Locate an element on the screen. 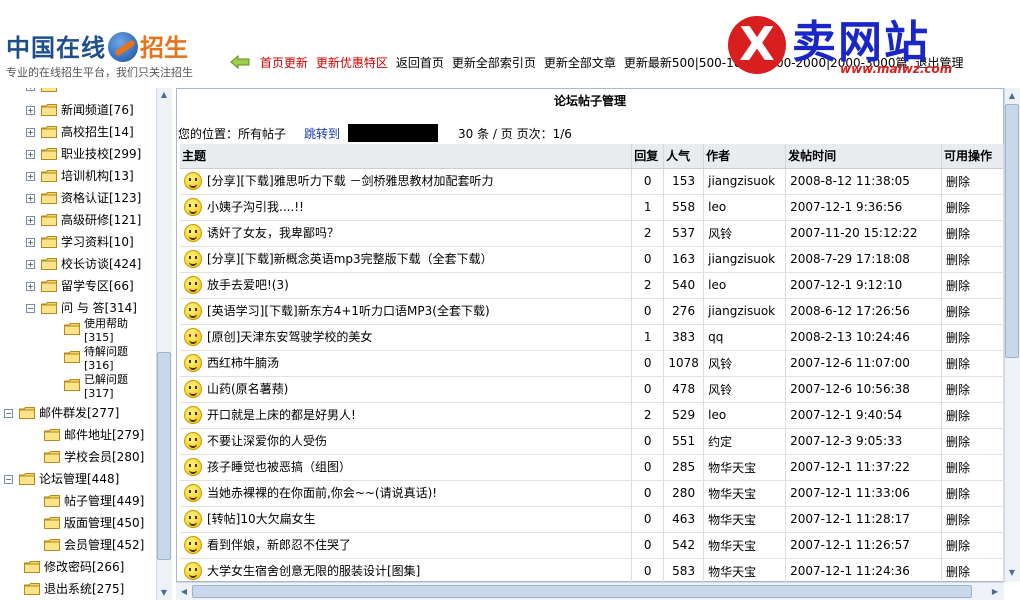  sidebar-item: + 资格认证[123] is located at coordinates (83, 197).